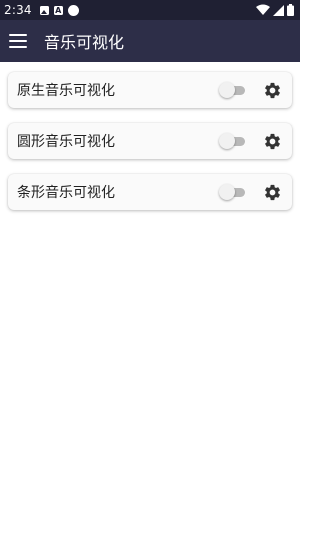 This screenshot has width=320, height=533. I want to click on visualizer-toggle-native, so click(233, 90).